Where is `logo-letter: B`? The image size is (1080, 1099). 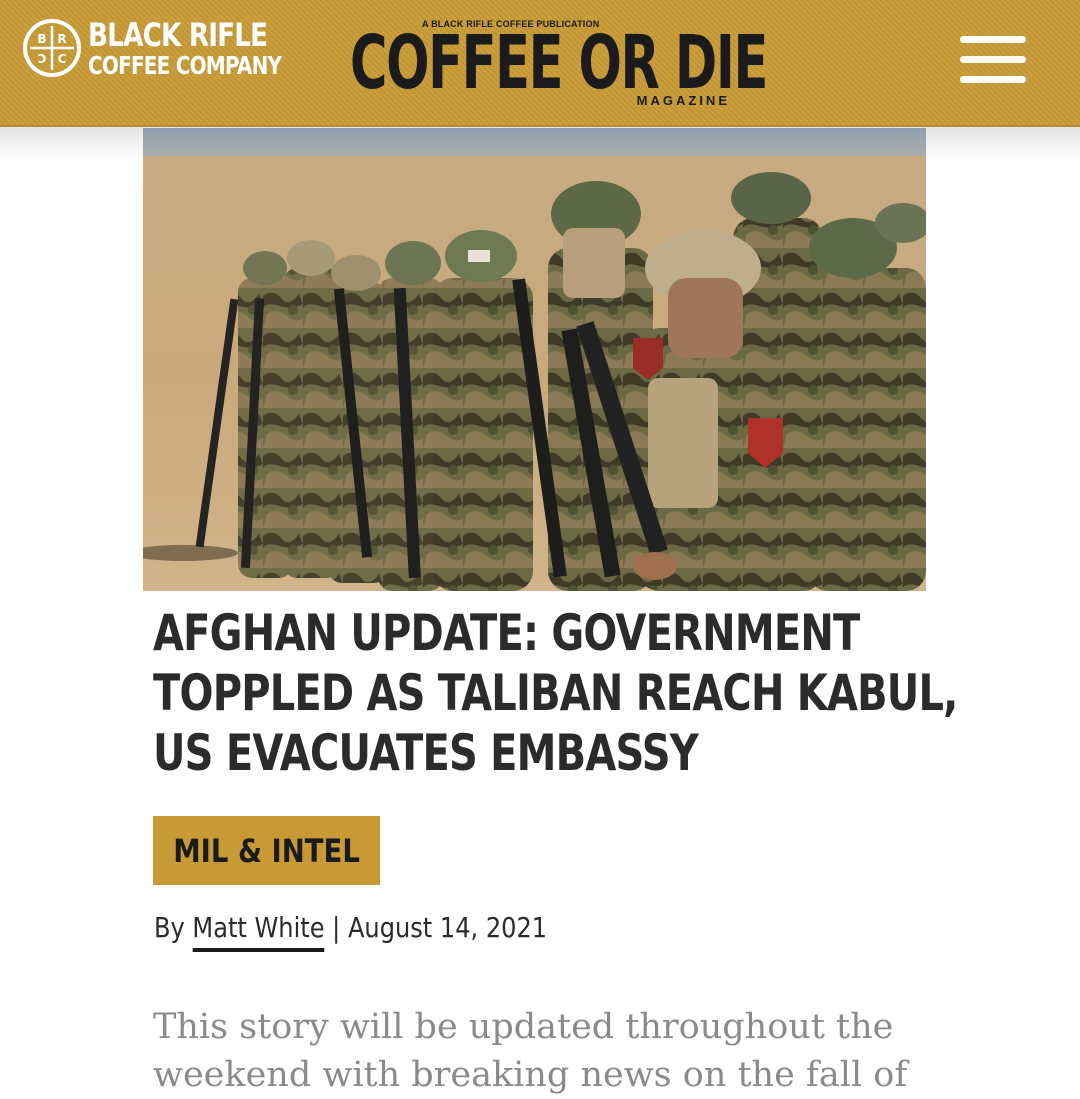 logo-letter: B is located at coordinates (41, 39).